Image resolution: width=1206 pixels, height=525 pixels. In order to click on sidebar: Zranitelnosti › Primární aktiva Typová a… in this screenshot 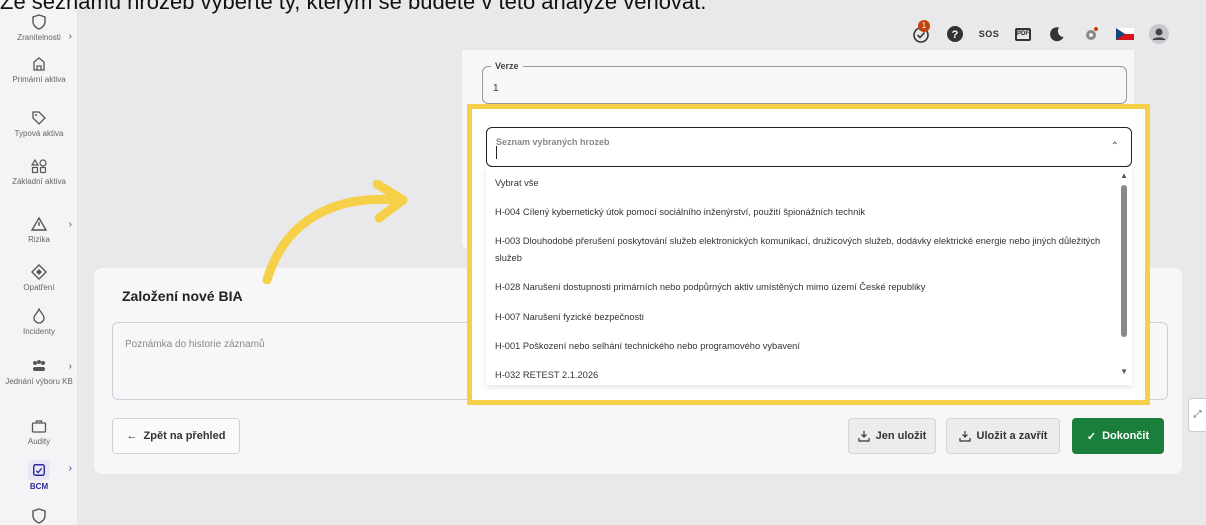, I will do `click(39, 262)`.